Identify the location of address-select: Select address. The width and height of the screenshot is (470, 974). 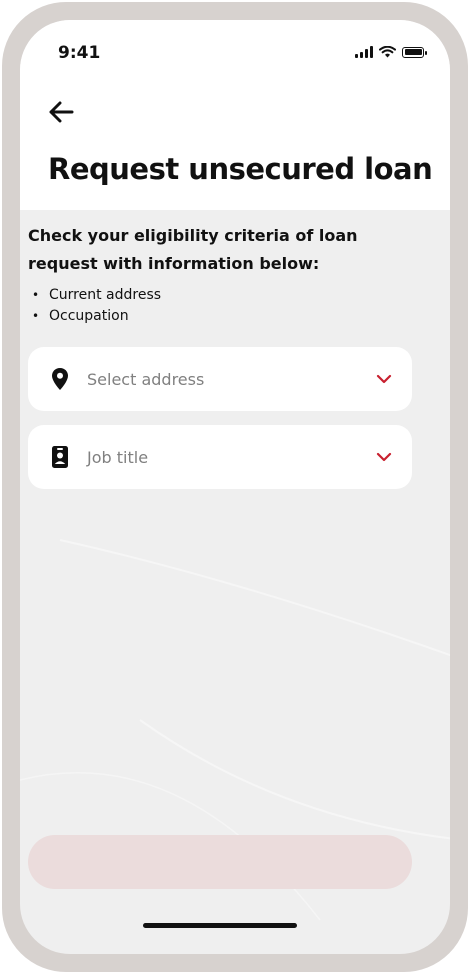
(220, 379).